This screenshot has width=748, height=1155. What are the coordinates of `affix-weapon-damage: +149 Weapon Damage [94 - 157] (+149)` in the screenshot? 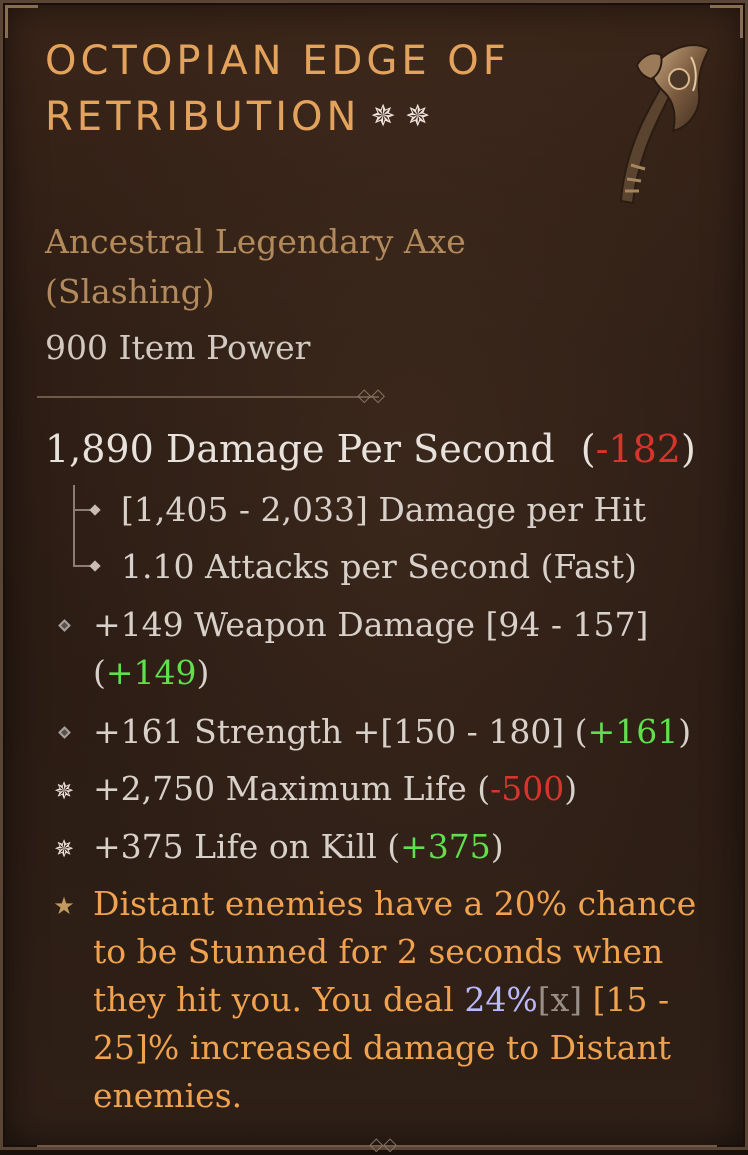 It's located at (393, 649).